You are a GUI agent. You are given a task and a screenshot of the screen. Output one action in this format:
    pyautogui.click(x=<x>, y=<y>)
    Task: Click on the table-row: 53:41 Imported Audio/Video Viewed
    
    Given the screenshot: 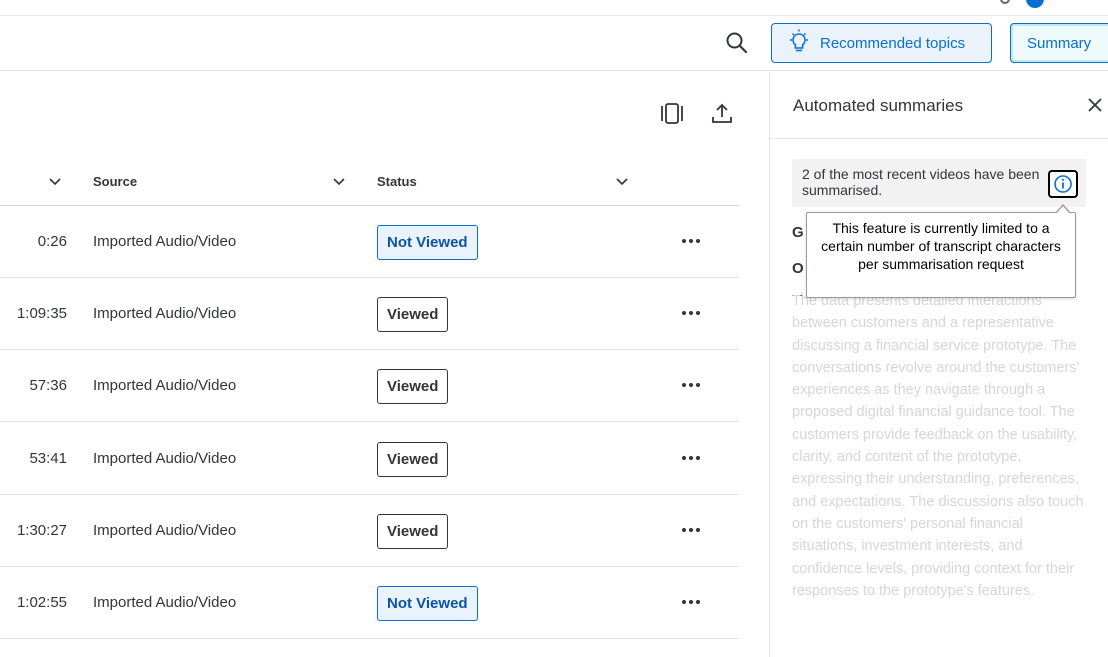 What is the action you would take?
    pyautogui.click(x=369, y=459)
    